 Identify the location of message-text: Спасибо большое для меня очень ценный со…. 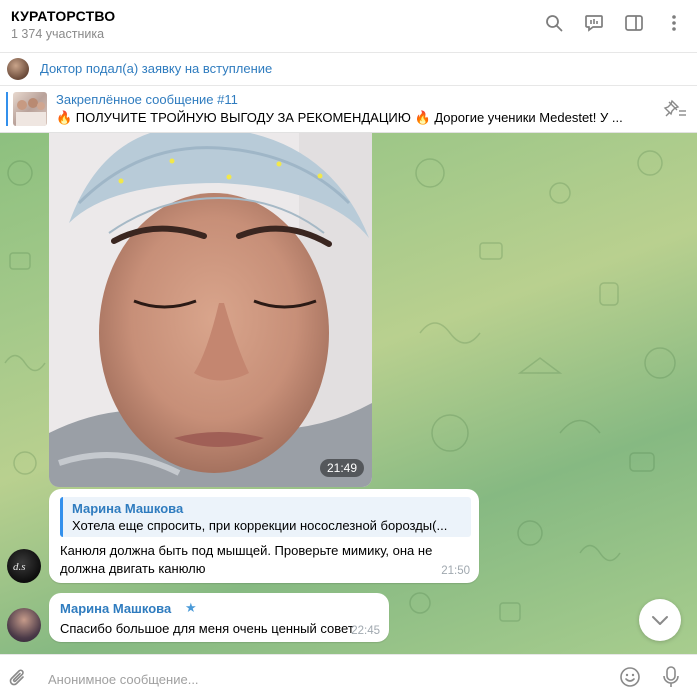
(207, 628).